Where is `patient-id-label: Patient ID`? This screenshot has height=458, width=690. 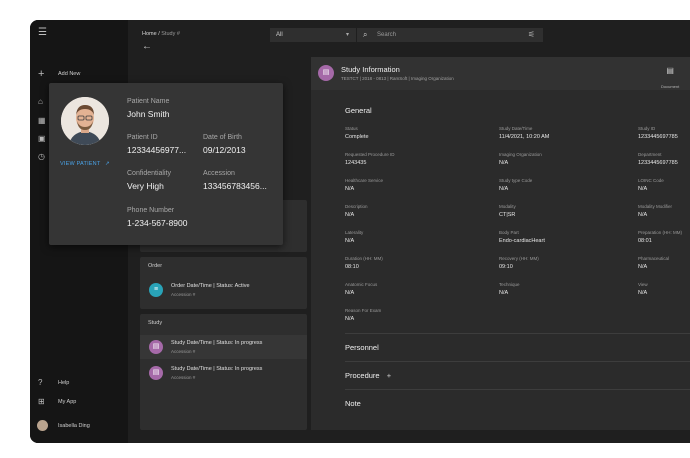 patient-id-label: Patient ID is located at coordinates (142, 137).